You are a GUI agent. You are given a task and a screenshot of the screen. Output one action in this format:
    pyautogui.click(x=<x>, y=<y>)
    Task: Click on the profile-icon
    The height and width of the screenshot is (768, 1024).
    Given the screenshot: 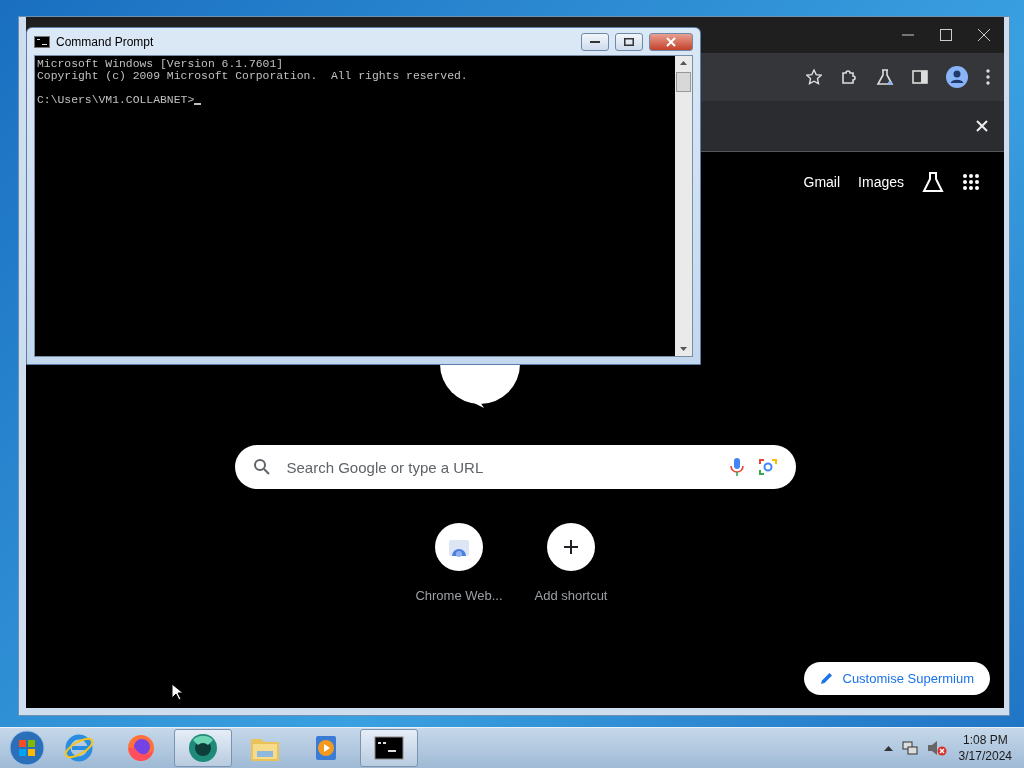 What is the action you would take?
    pyautogui.click(x=957, y=77)
    